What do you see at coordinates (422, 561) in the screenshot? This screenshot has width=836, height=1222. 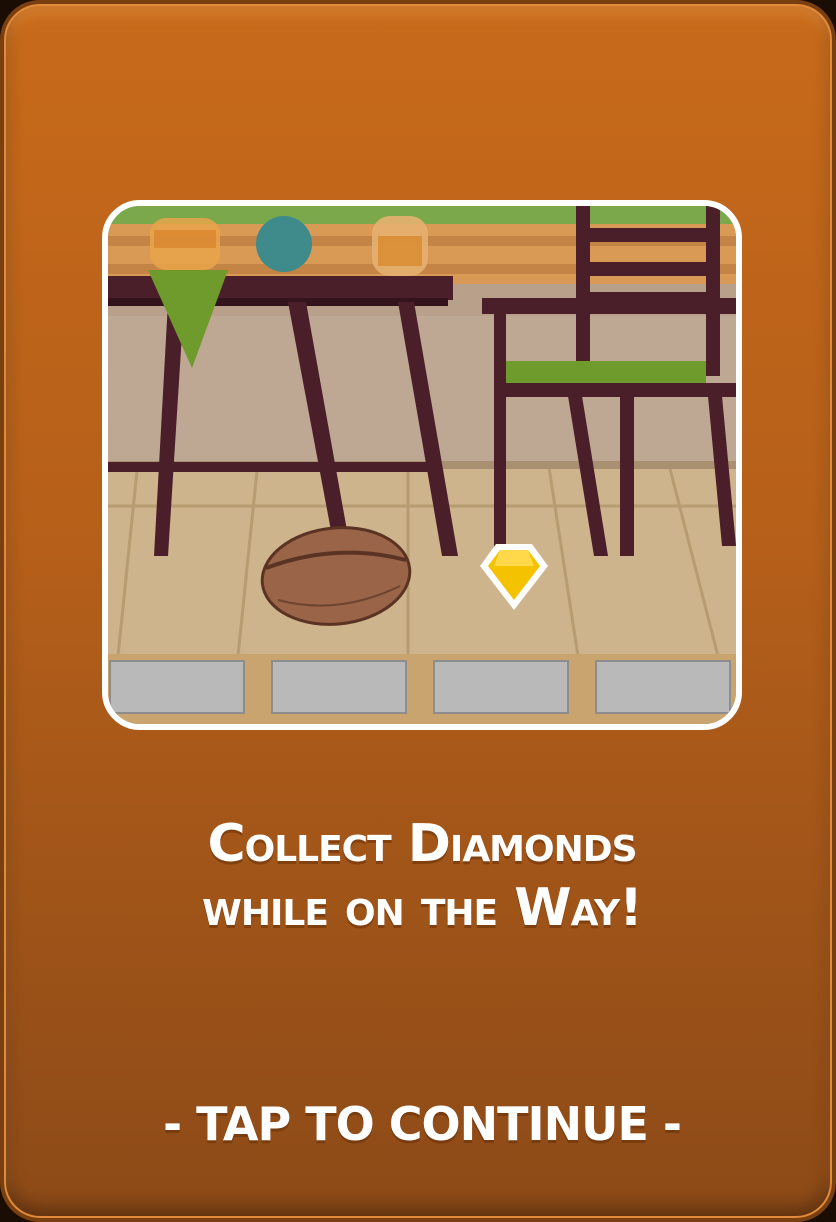 I see `floor` at bounding box center [422, 561].